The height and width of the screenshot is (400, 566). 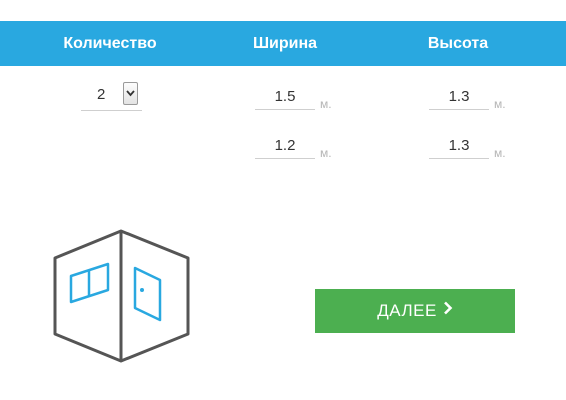 What do you see at coordinates (285, 96) in the screenshot?
I see `width-input-row-1: 1.5` at bounding box center [285, 96].